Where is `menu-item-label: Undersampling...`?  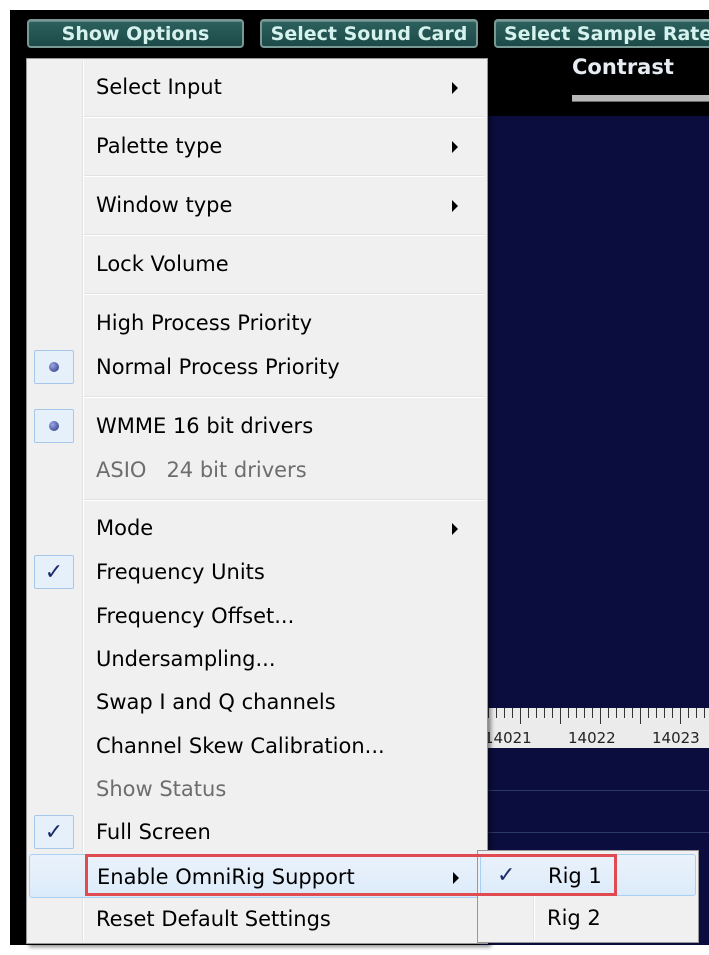 menu-item-label: Undersampling... is located at coordinates (186, 659).